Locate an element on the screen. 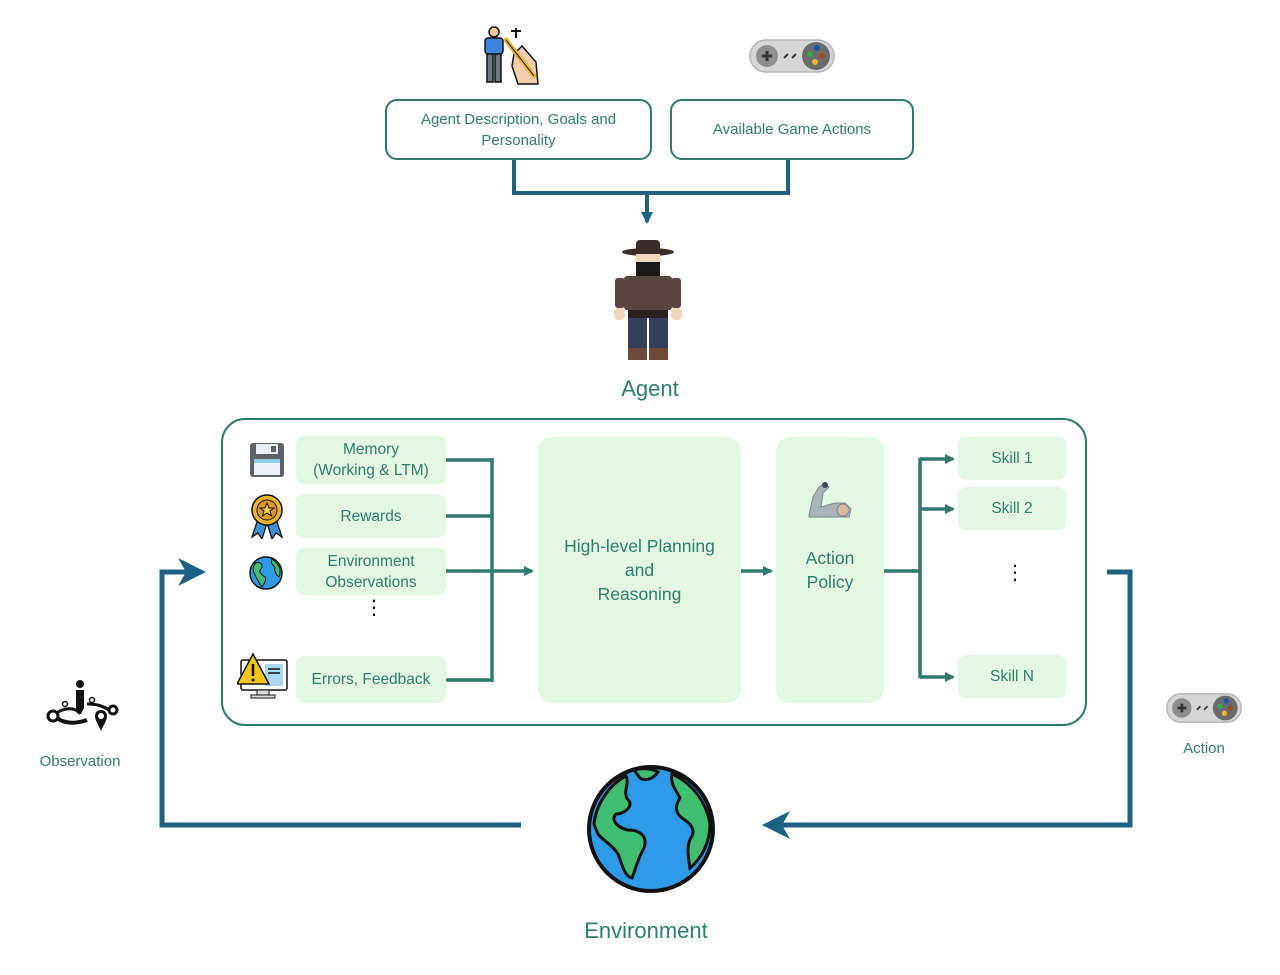 The width and height of the screenshot is (1280, 975). environment-label: Environment is located at coordinates (646, 930).